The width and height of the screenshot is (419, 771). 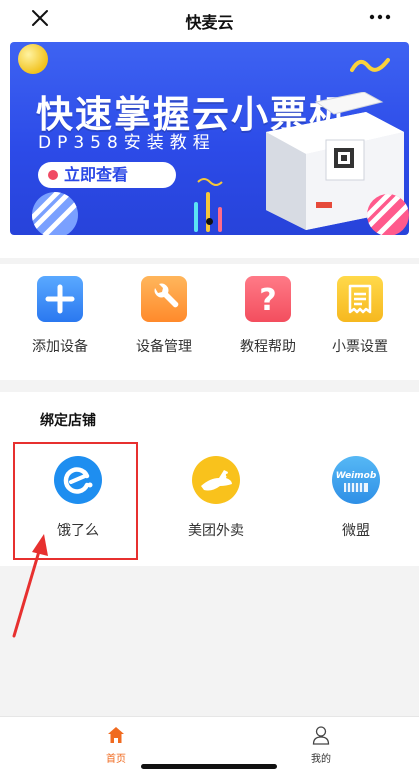 What do you see at coordinates (209, 221) in the screenshot?
I see `carousel-indicator` at bounding box center [209, 221].